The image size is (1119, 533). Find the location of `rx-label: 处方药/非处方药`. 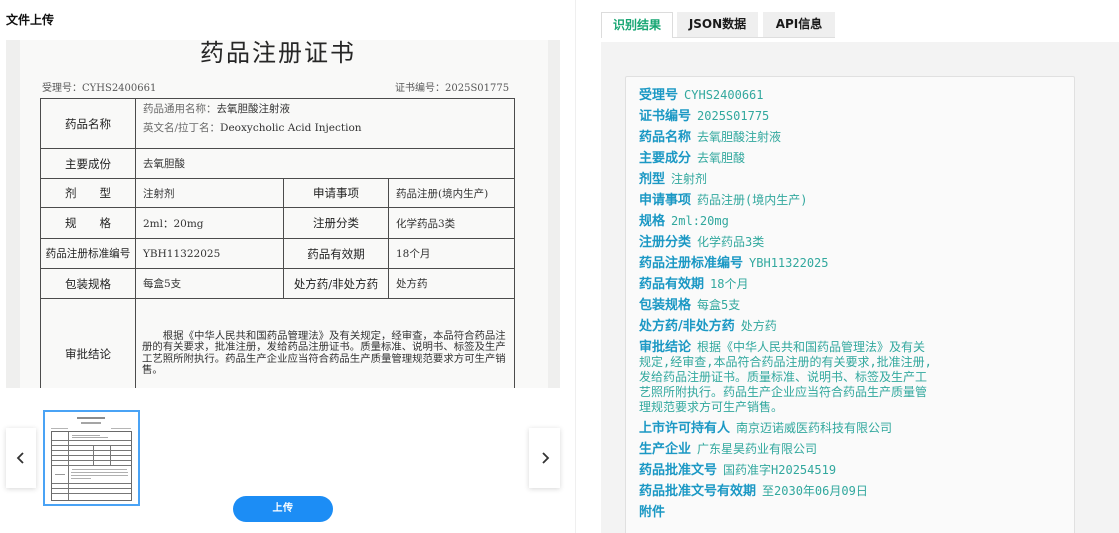

rx-label: 处方药/非处方药 is located at coordinates (336, 283).